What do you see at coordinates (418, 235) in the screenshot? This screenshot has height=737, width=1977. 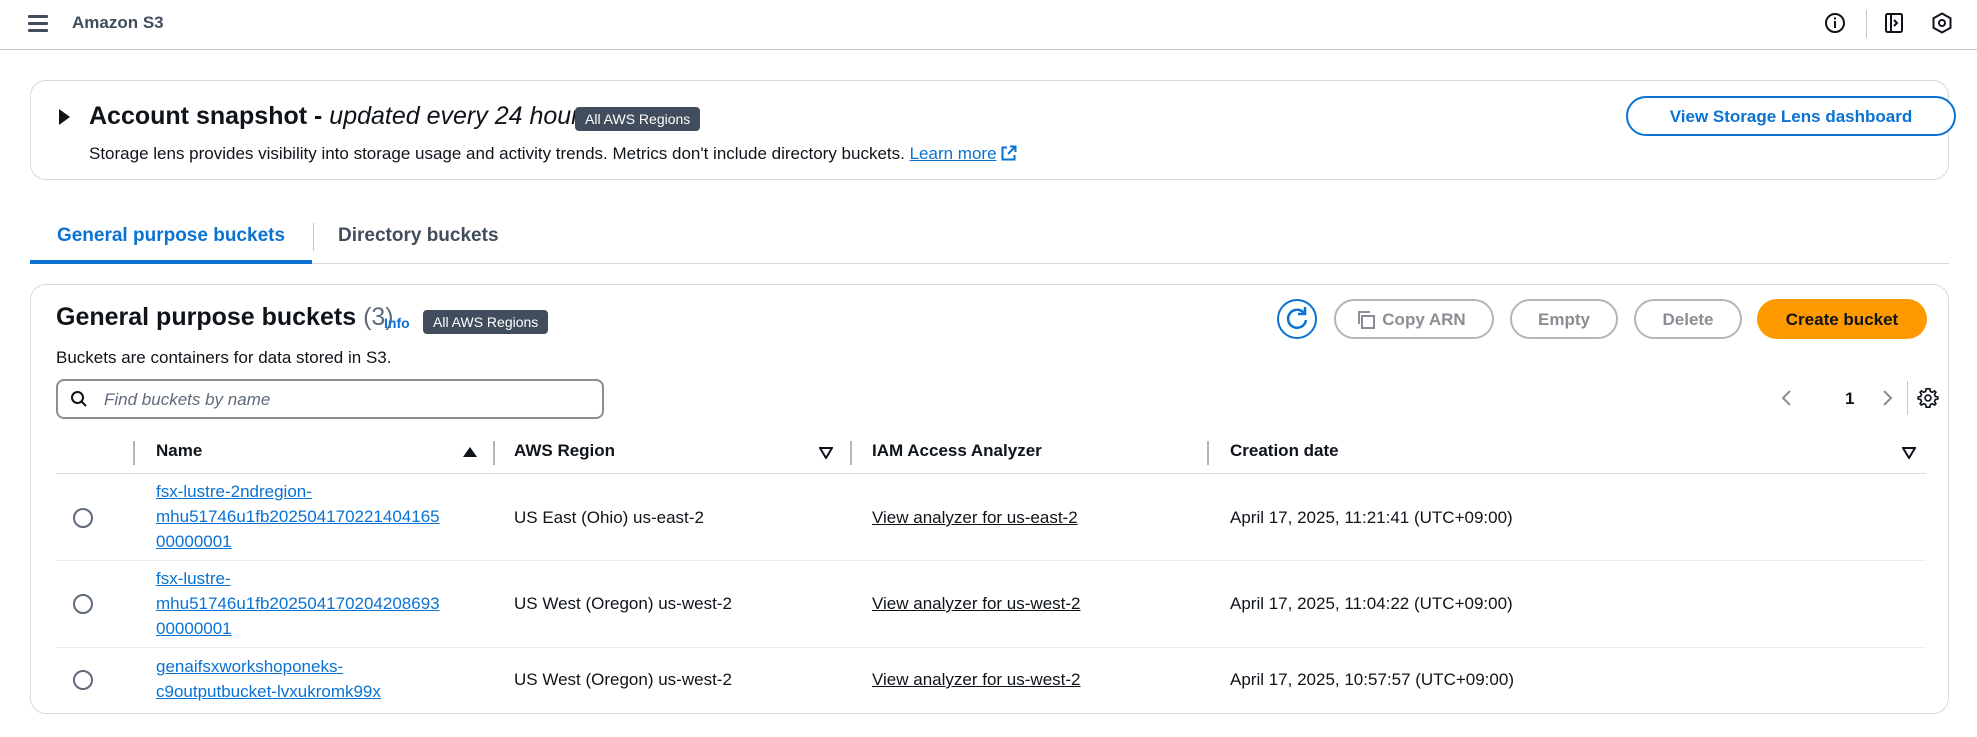 I see `tab-directory-buckets: Directory buckets` at bounding box center [418, 235].